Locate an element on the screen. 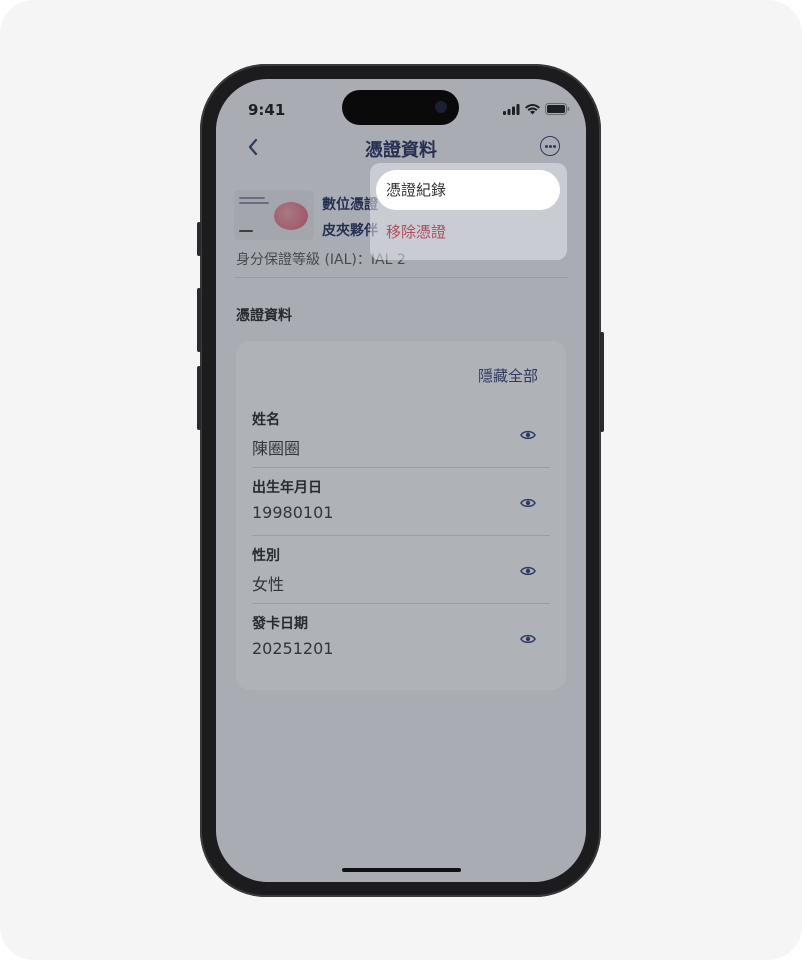  action-button is located at coordinates (199, 239).